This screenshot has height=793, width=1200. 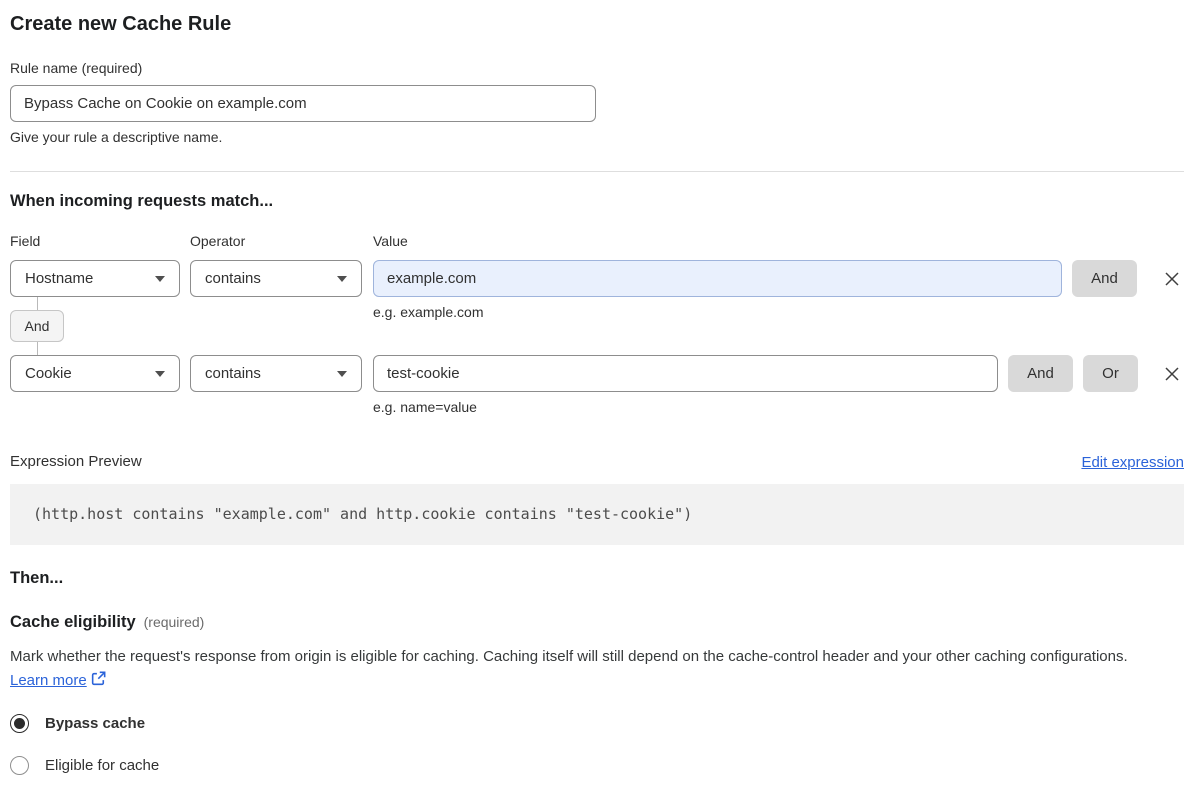 What do you see at coordinates (121, 24) in the screenshot?
I see `page-title: Create new Cache Rule` at bounding box center [121, 24].